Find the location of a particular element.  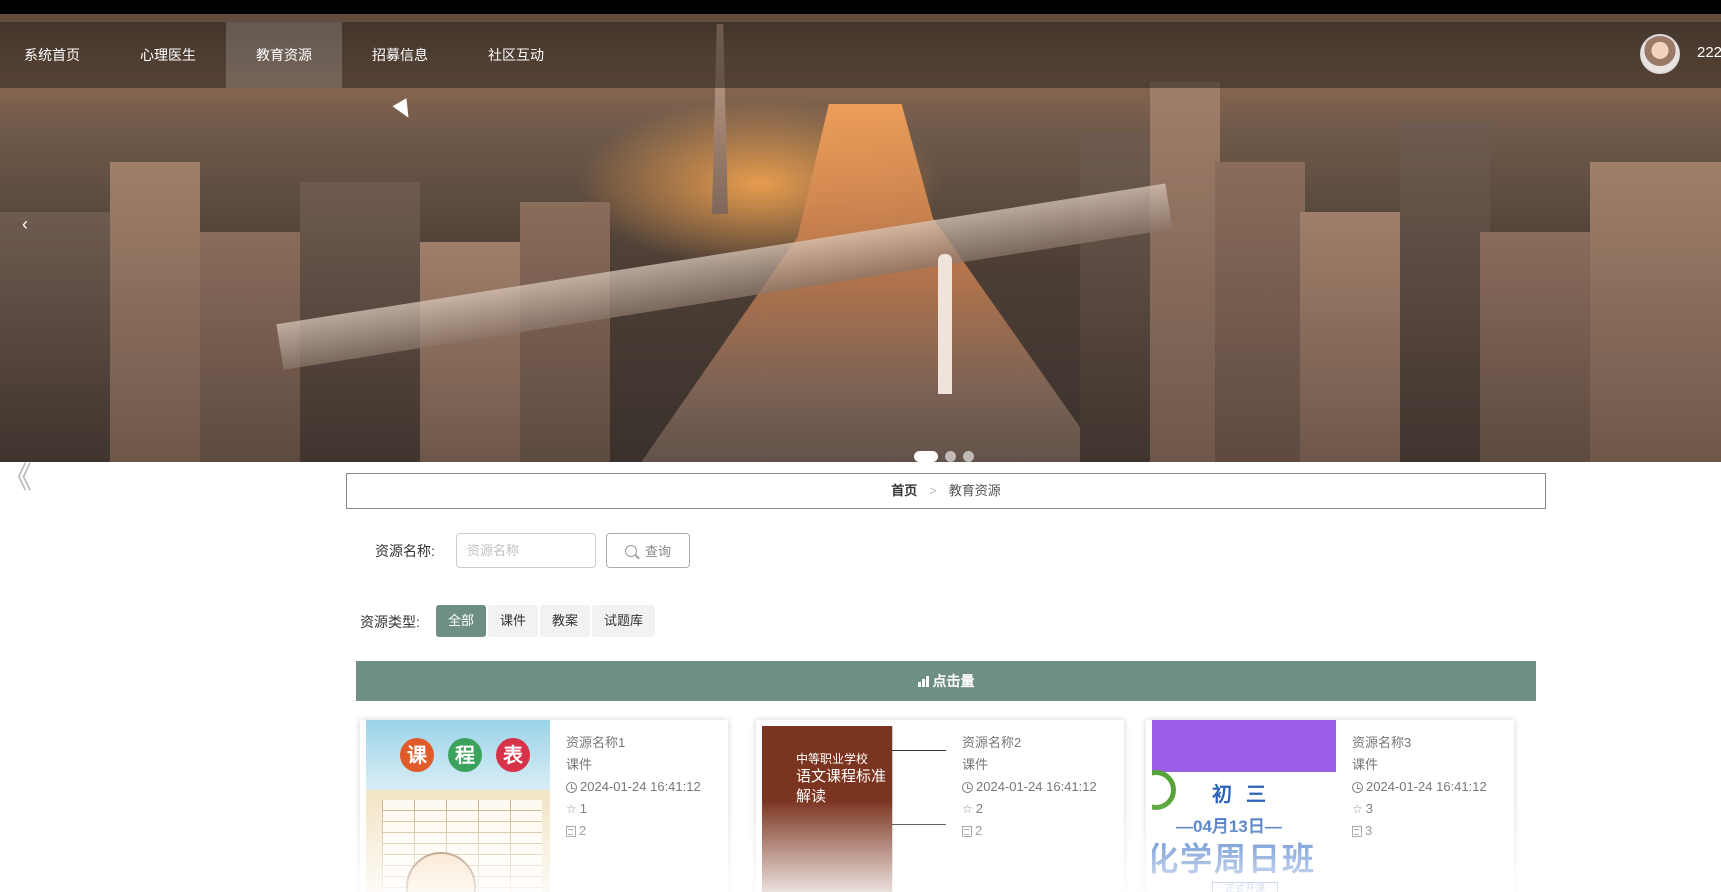

nav-item-community: 社区互动 is located at coordinates (516, 55).